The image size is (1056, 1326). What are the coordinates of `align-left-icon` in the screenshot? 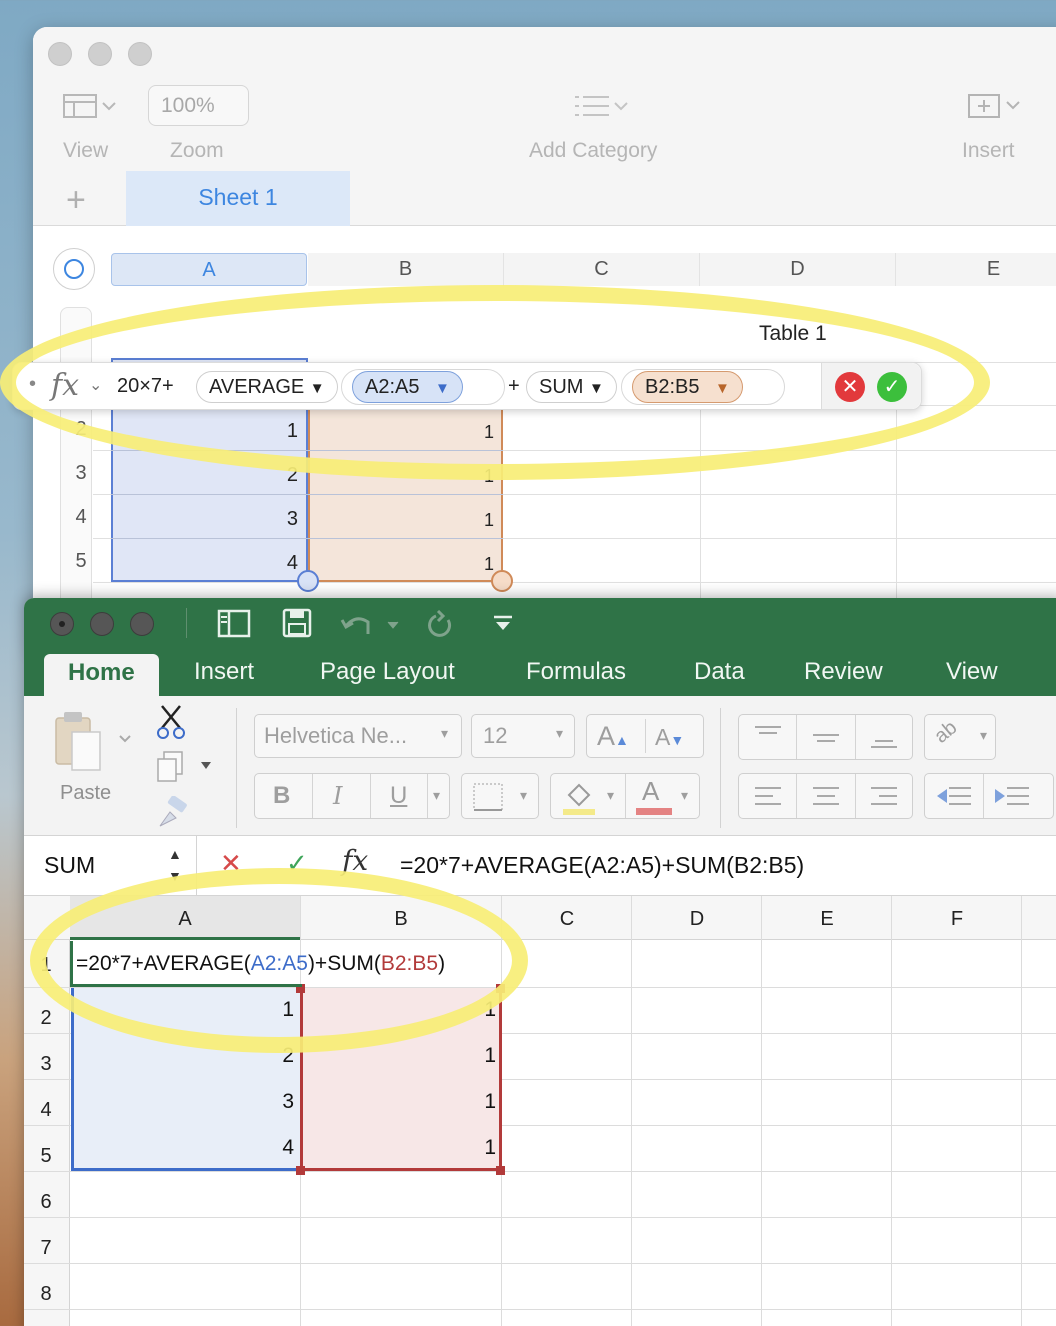 It's located at (768, 797).